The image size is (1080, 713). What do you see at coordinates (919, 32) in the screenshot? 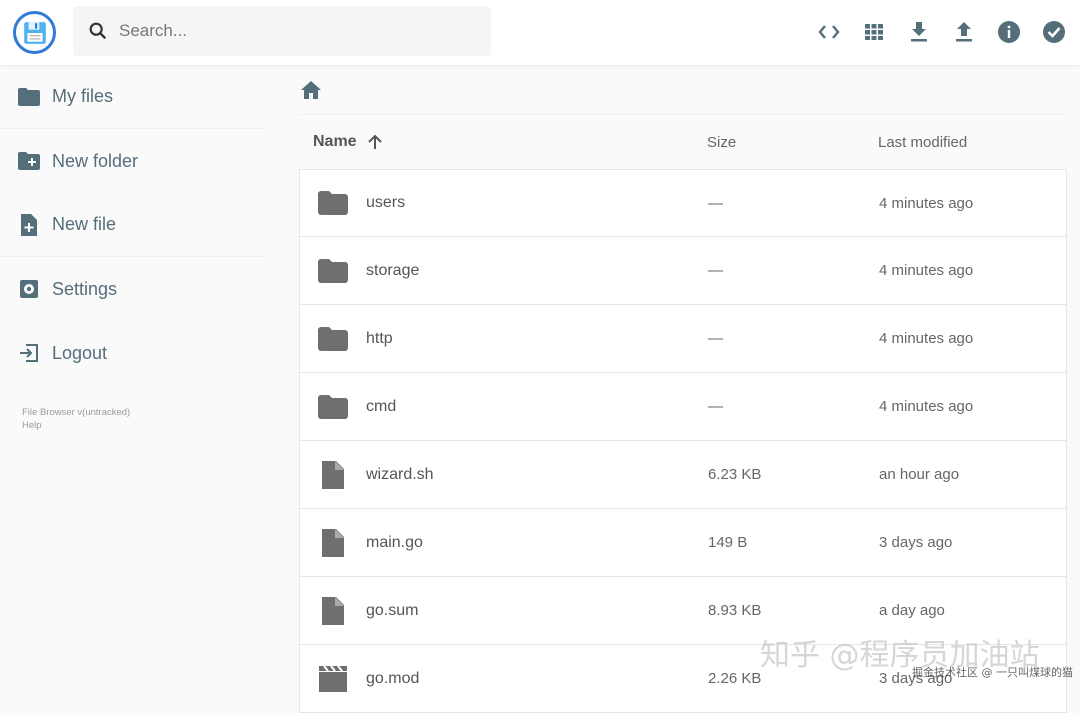
I see `download-icon` at bounding box center [919, 32].